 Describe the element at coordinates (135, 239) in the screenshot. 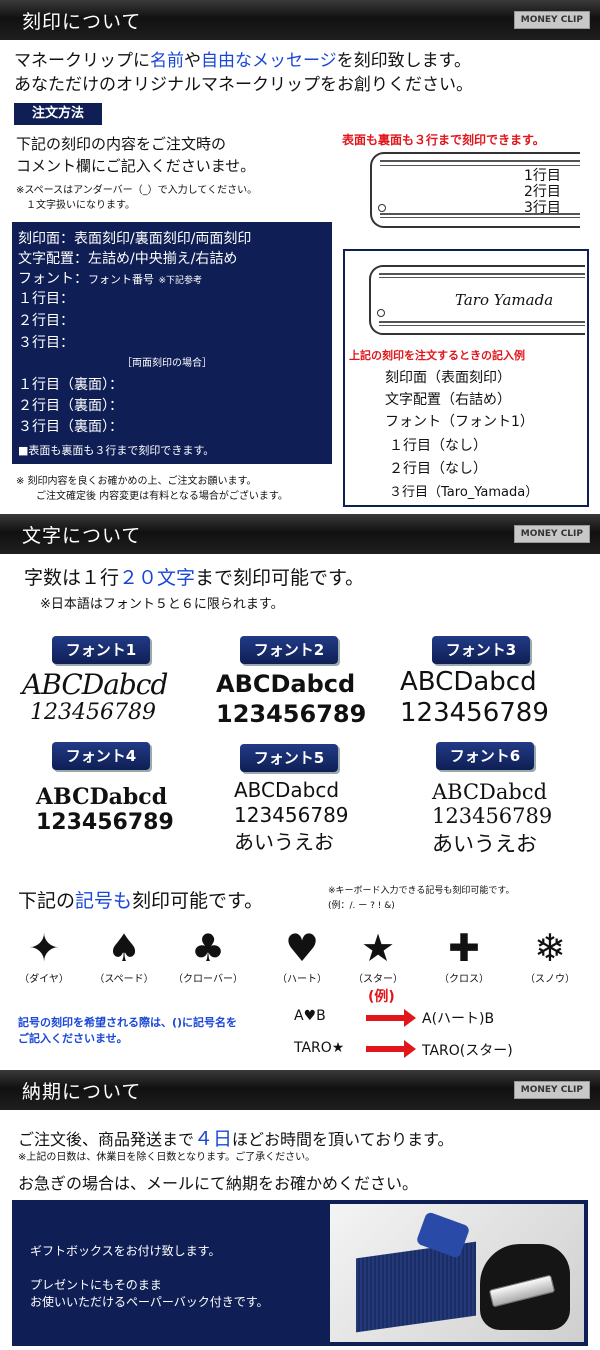

I see `template-line: 刻印面：表面刻印/裏面刻印/両面刻印` at that location.